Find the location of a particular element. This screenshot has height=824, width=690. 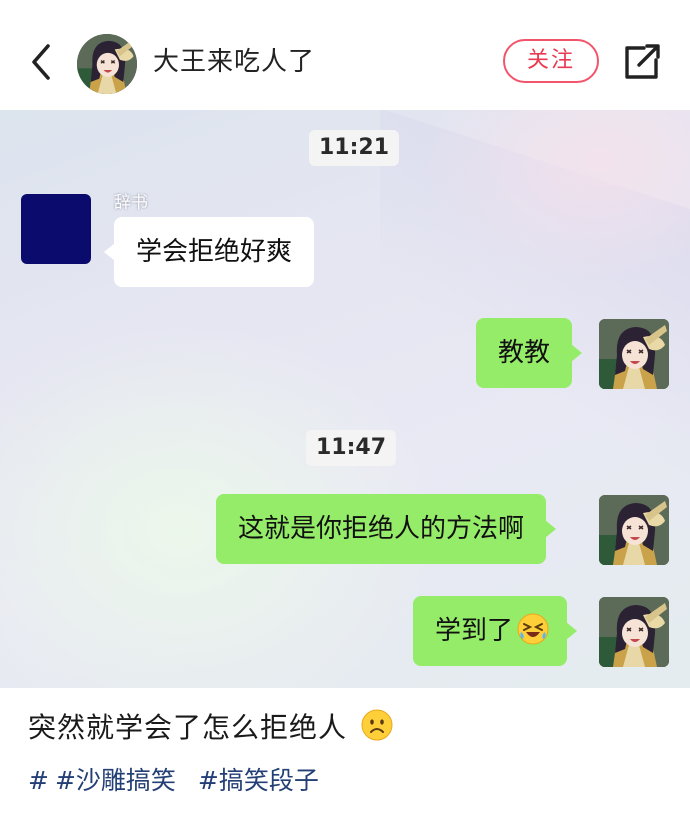

header-bar: 大王来吃人了 关注 is located at coordinates (345, 55).